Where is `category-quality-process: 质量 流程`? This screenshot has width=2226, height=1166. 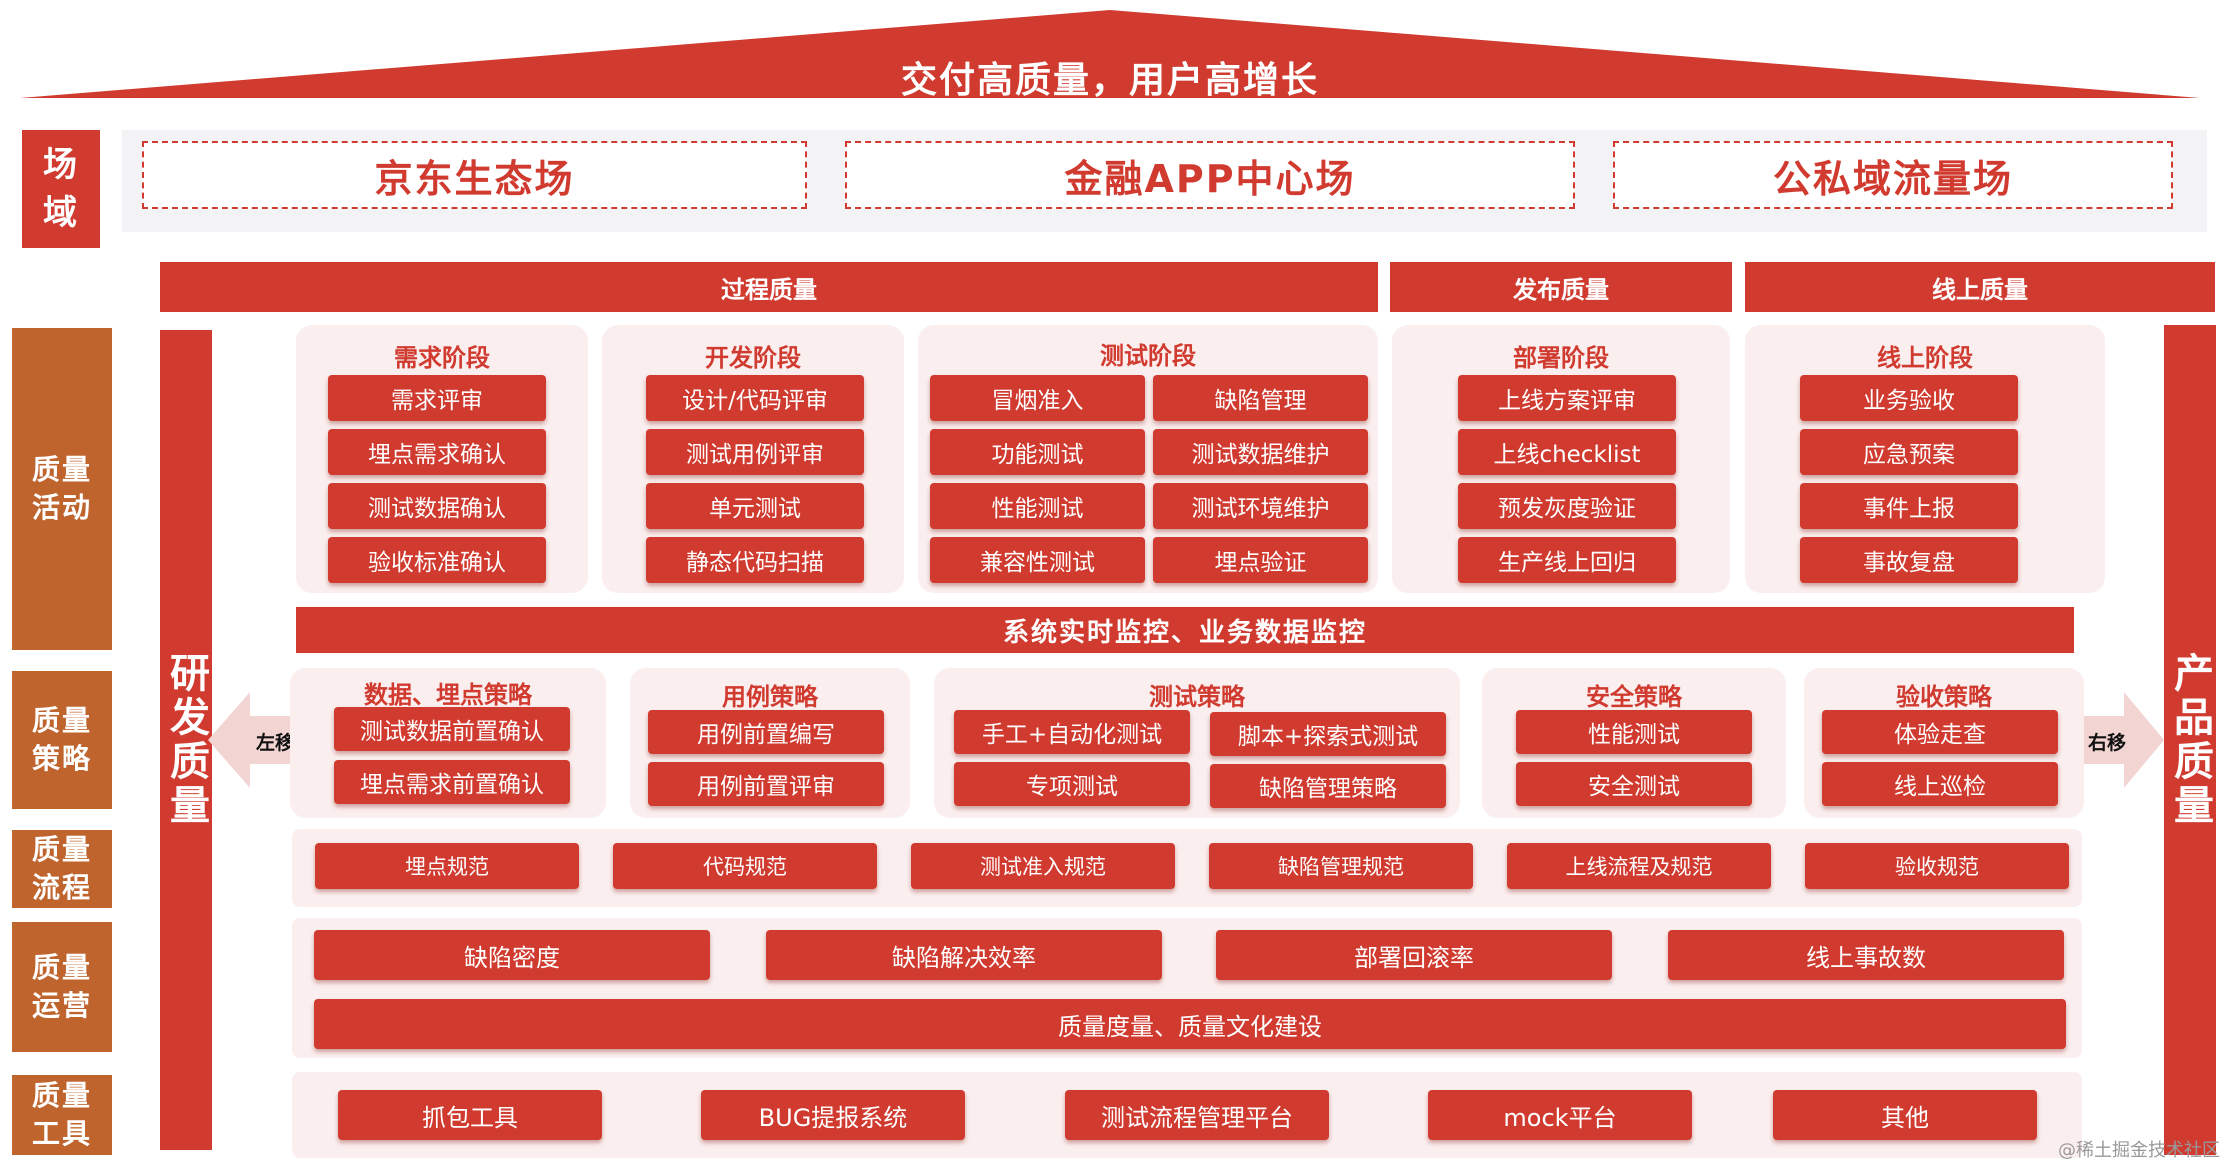 category-quality-process: 质量 流程 is located at coordinates (62, 869).